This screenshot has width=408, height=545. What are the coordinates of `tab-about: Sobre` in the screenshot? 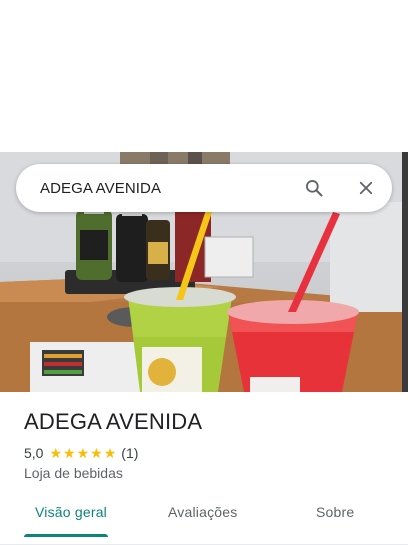 It's located at (335, 512).